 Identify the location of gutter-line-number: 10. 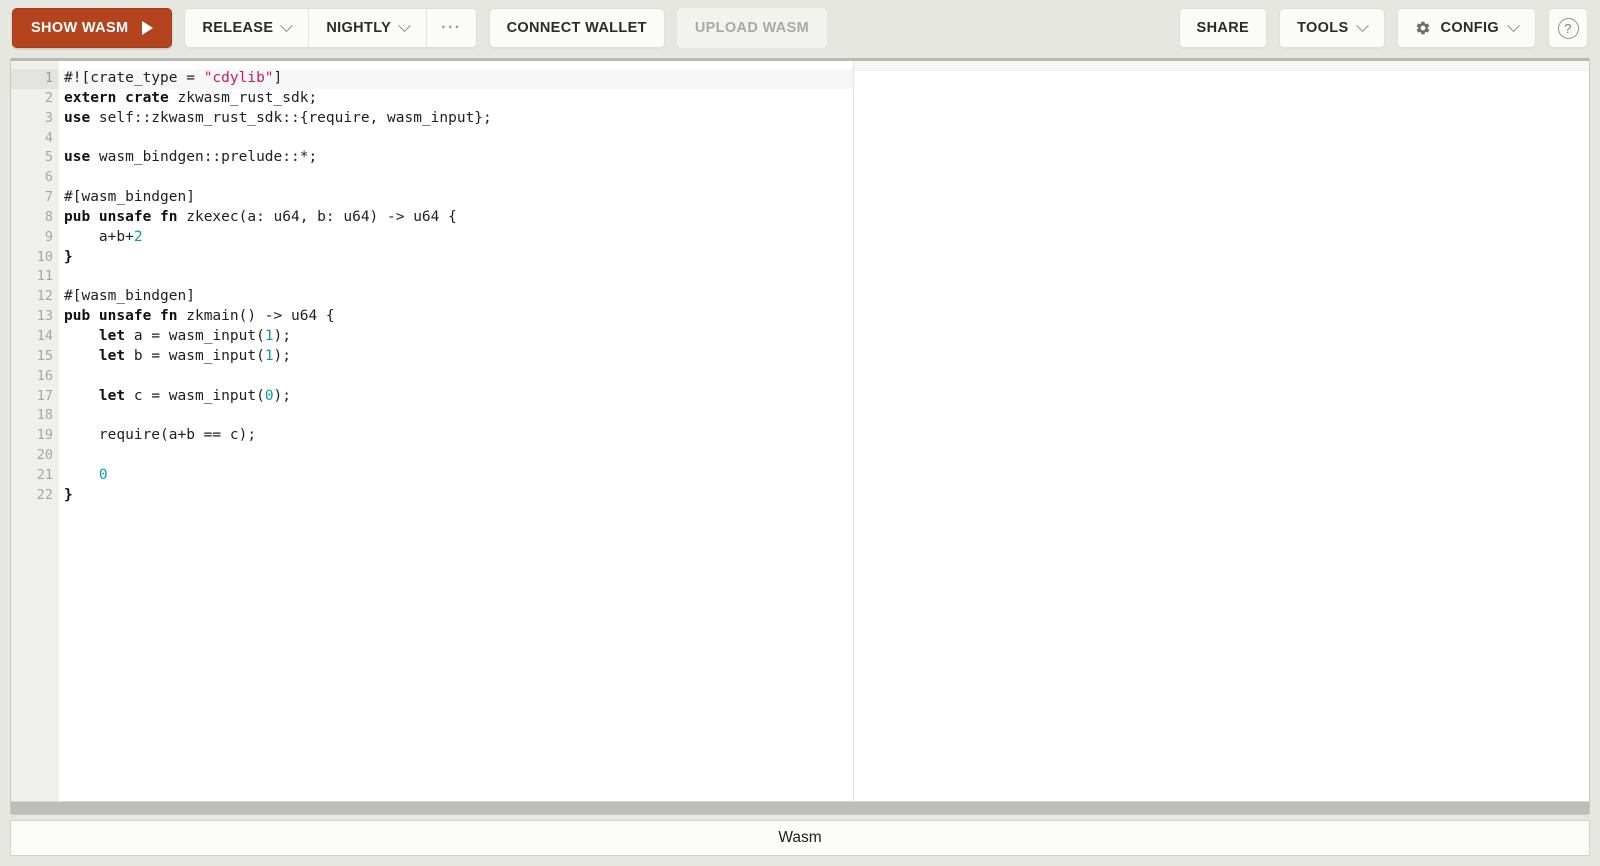
(34, 258).